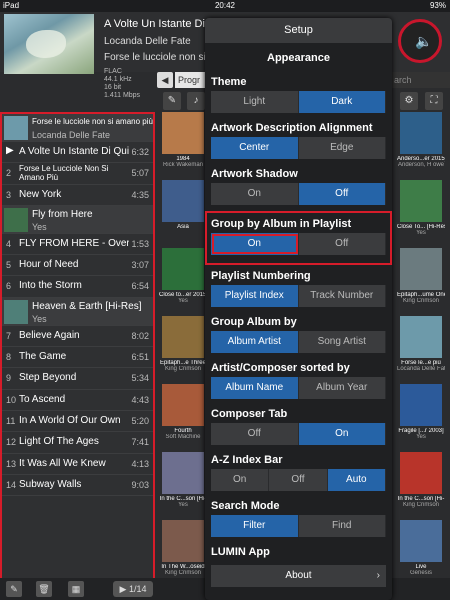 This screenshot has height=600, width=450. Describe the element at coordinates (14, 589) in the screenshot. I see `edit-icon: ✎` at that location.